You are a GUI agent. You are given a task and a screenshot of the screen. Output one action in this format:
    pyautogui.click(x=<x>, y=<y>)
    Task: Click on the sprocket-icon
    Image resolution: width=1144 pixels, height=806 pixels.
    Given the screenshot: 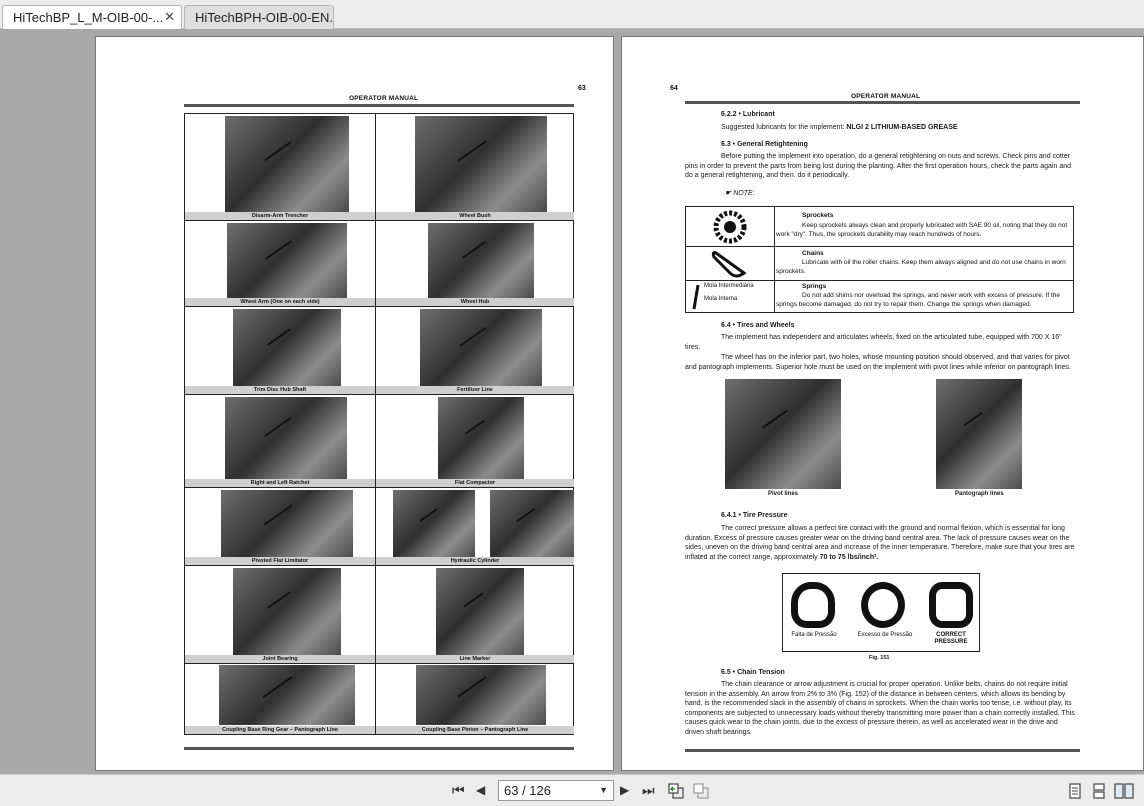 What is the action you would take?
    pyautogui.click(x=730, y=227)
    